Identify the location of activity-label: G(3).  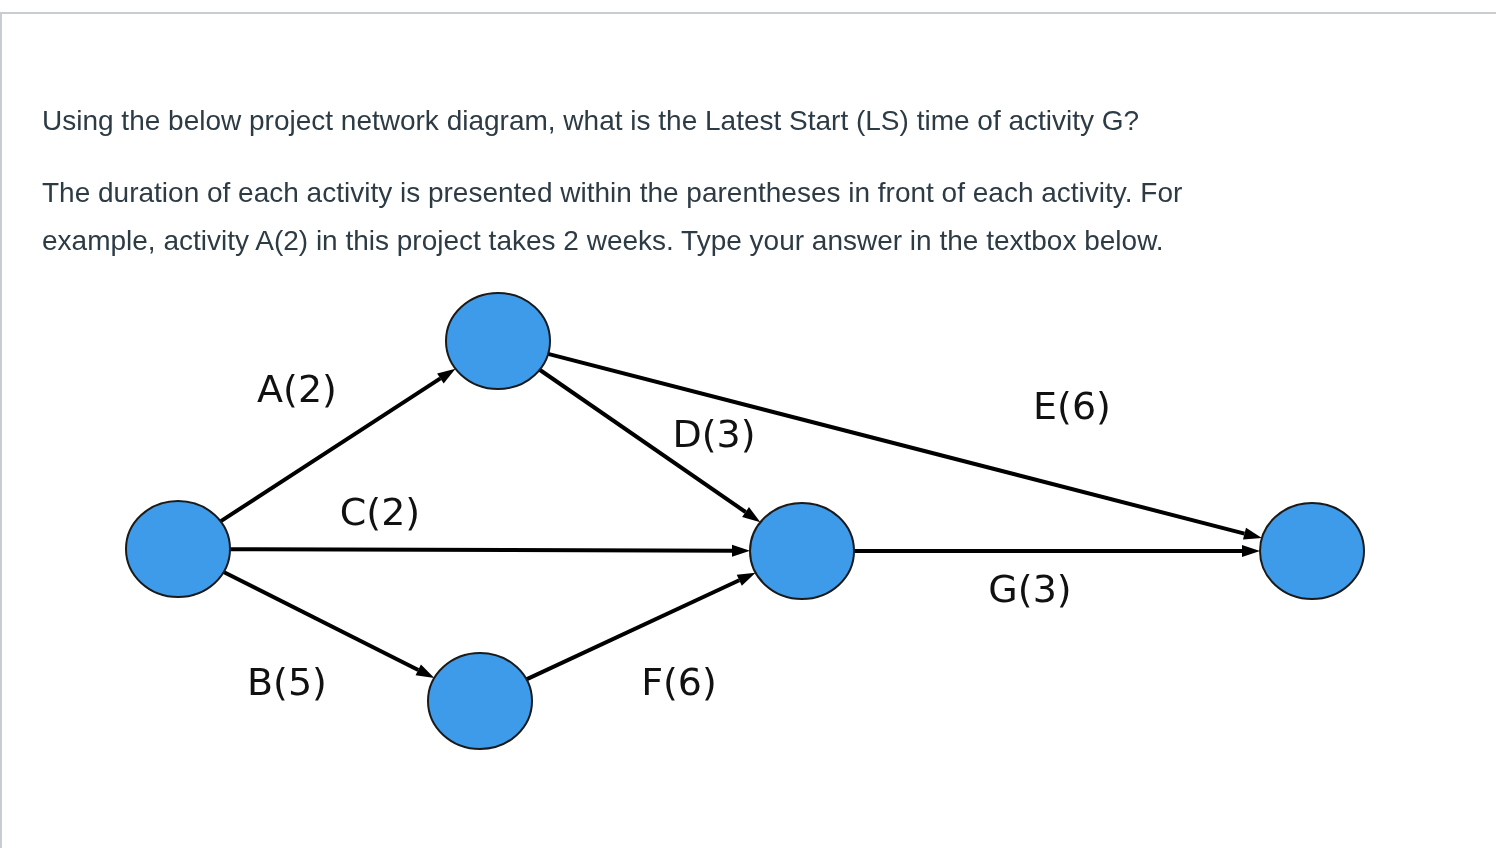
(1030, 588).